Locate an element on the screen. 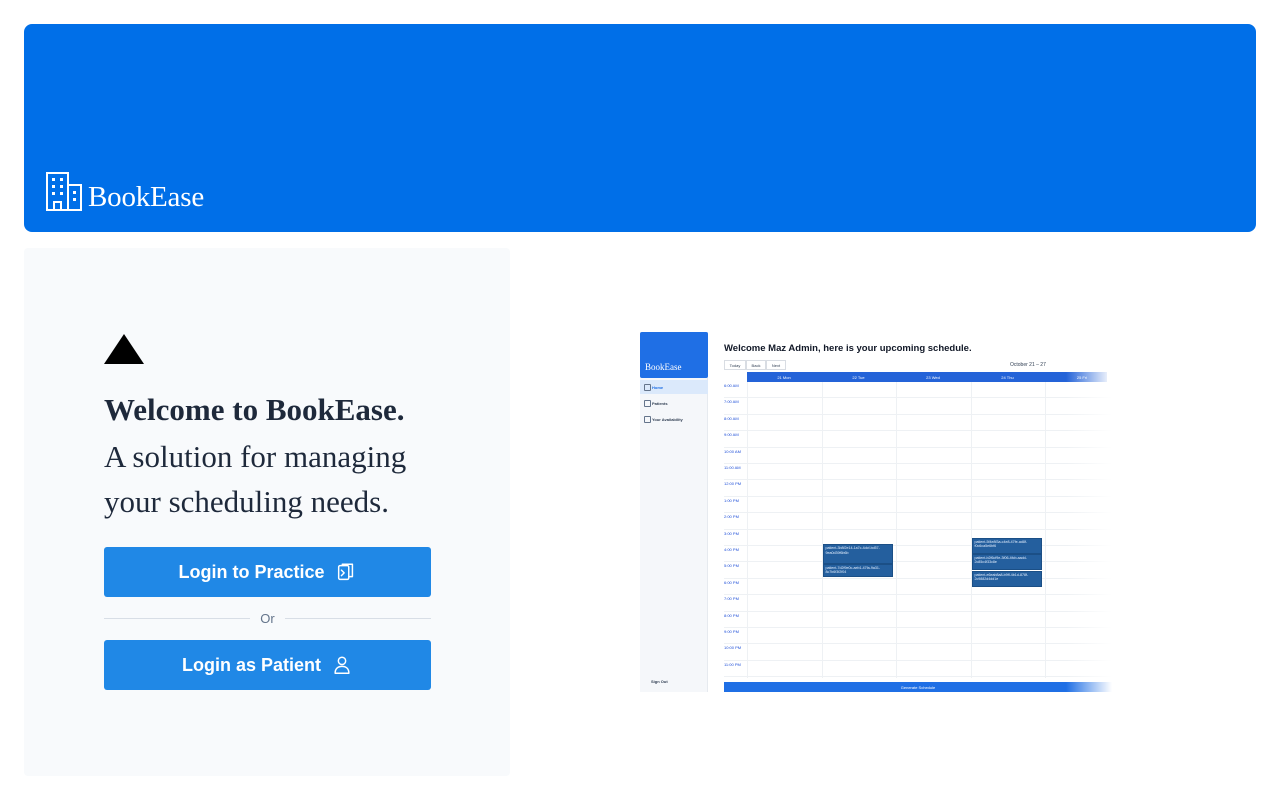 The height and width of the screenshot is (800, 1280). login-as-patient-label: Login as Patient is located at coordinates (251, 664).